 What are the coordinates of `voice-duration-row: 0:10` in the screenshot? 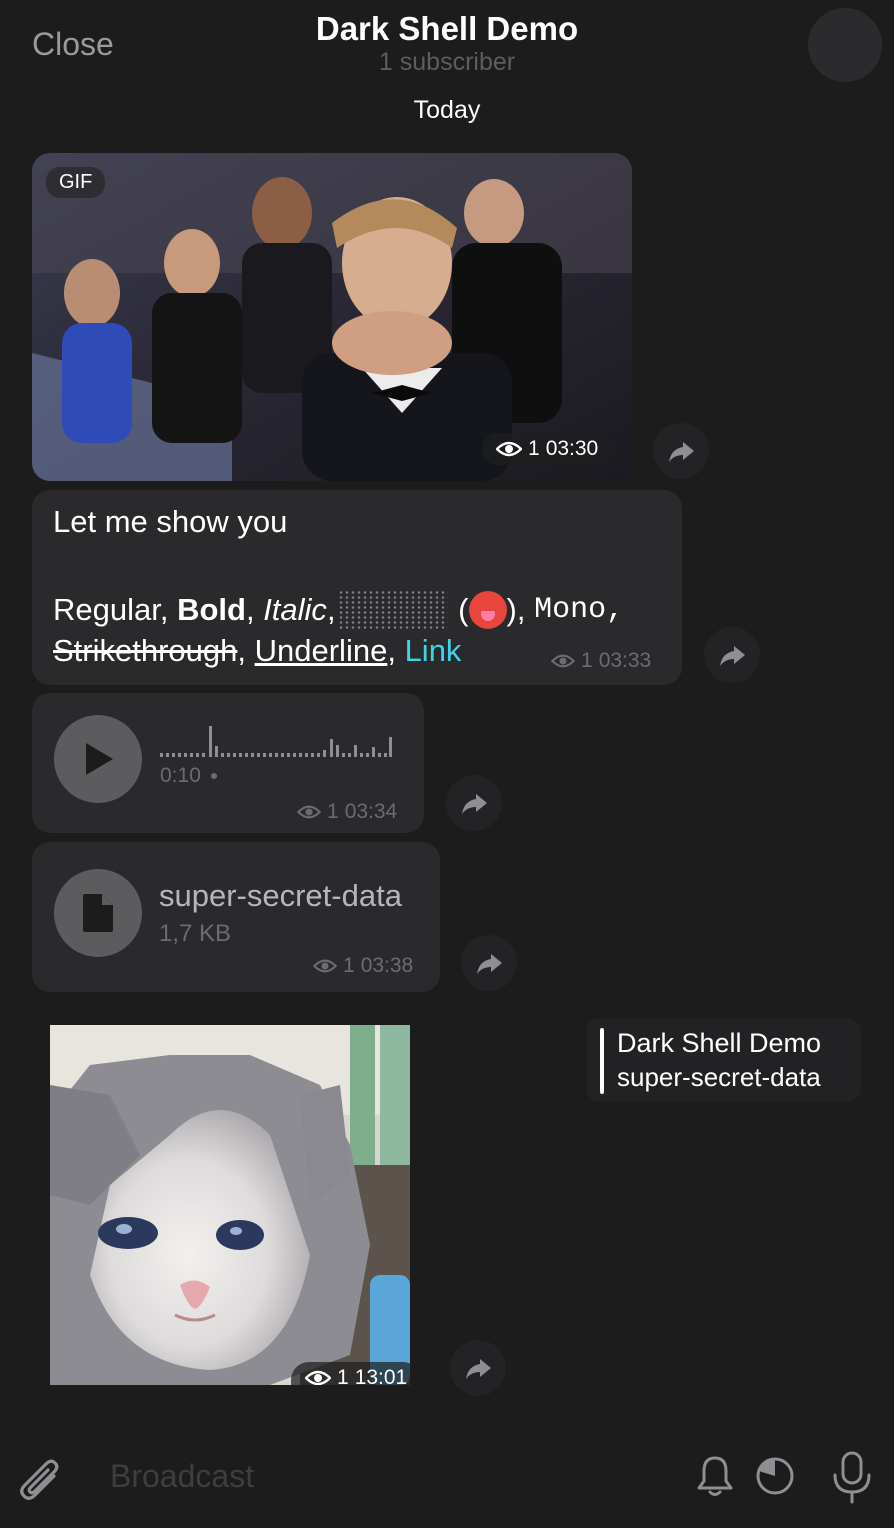 It's located at (188, 776).